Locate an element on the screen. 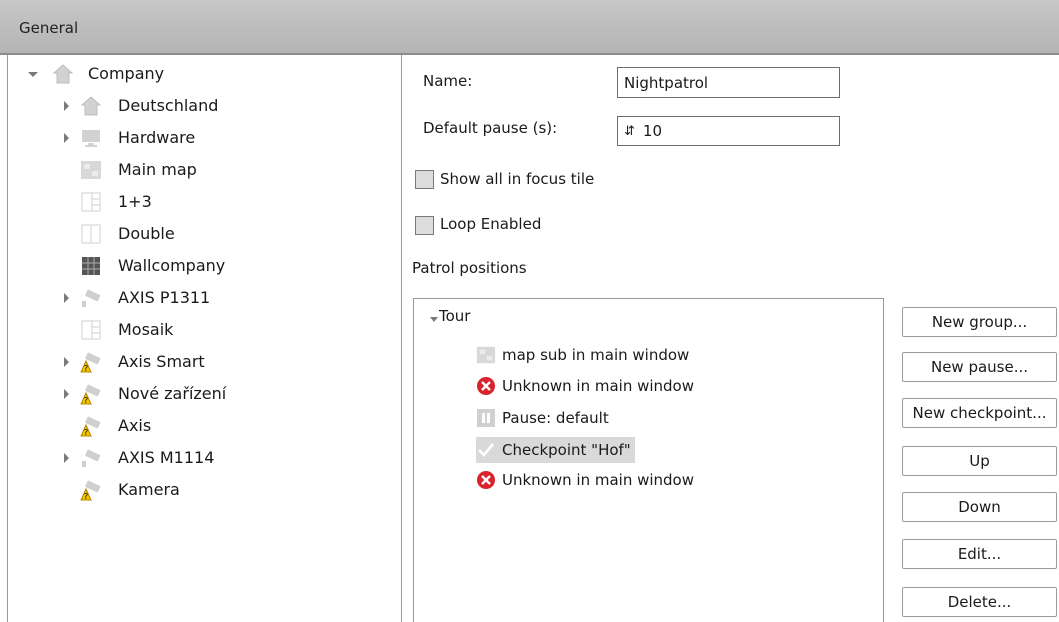 The image size is (1059, 622). spinner-arrows-icon: ⇵ is located at coordinates (629, 131).